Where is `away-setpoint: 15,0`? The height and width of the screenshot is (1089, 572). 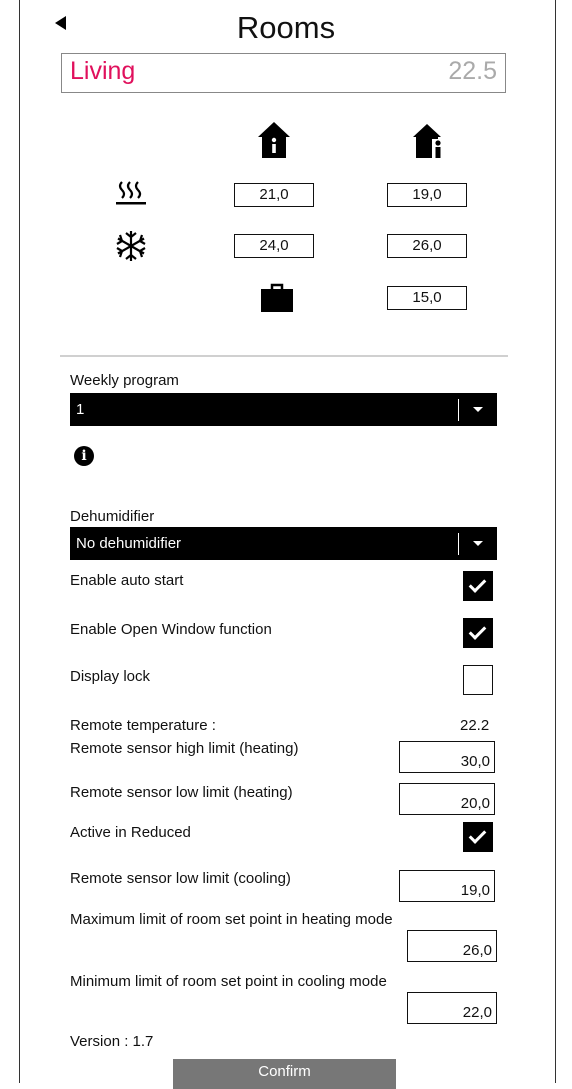
away-setpoint: 15,0 is located at coordinates (427, 298).